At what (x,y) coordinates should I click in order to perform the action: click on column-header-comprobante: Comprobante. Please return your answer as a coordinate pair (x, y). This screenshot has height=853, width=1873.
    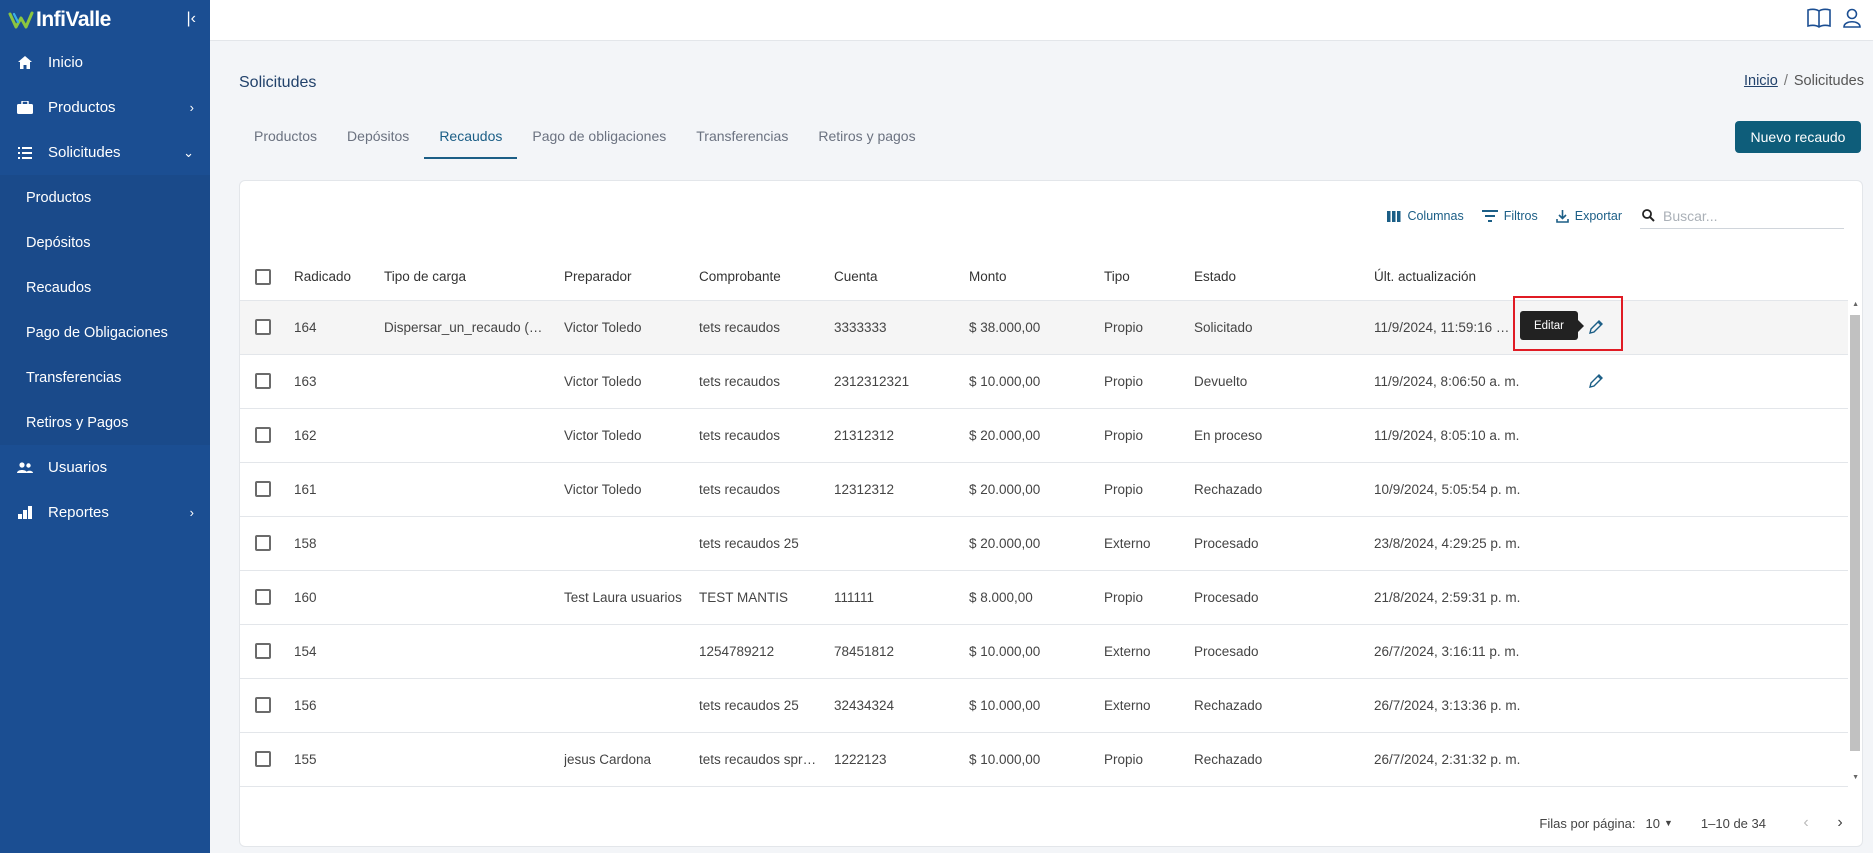
    Looking at the image, I should click on (740, 276).